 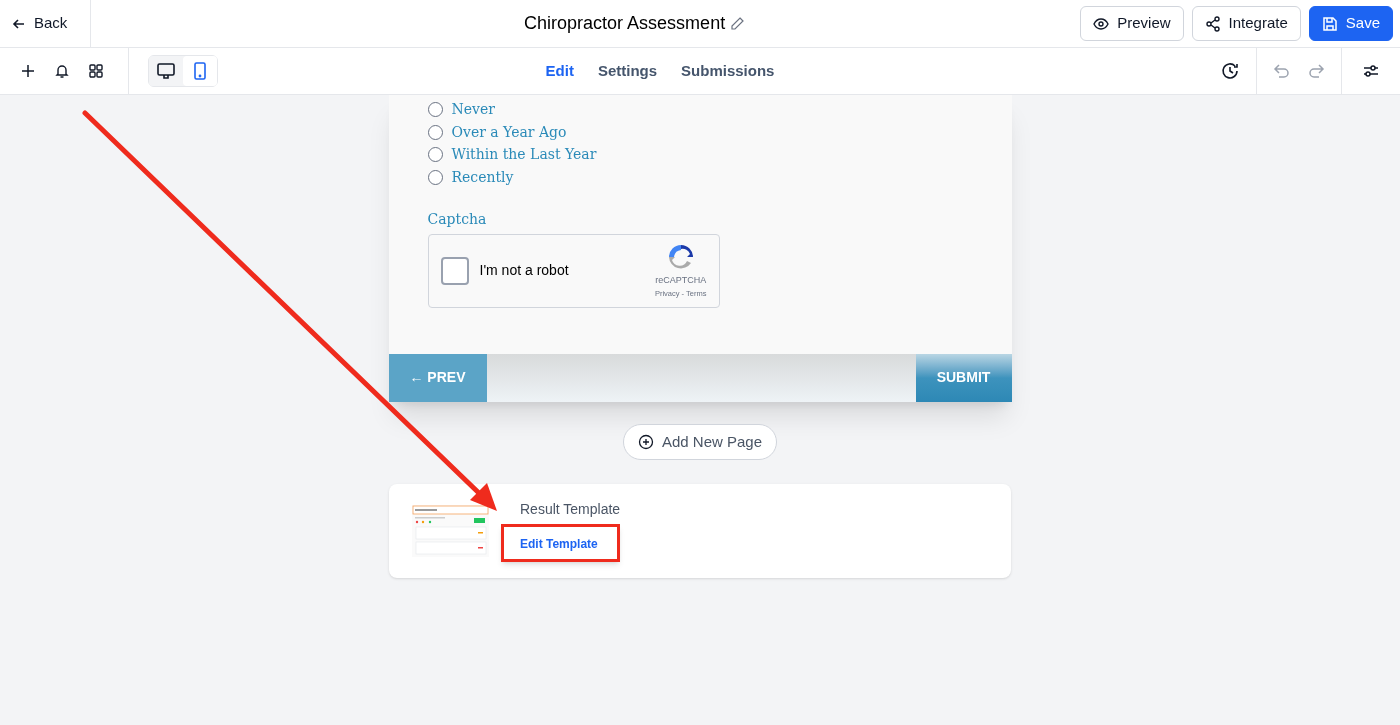 What do you see at coordinates (524, 155) in the screenshot?
I see `option-label: Within the Last Year` at bounding box center [524, 155].